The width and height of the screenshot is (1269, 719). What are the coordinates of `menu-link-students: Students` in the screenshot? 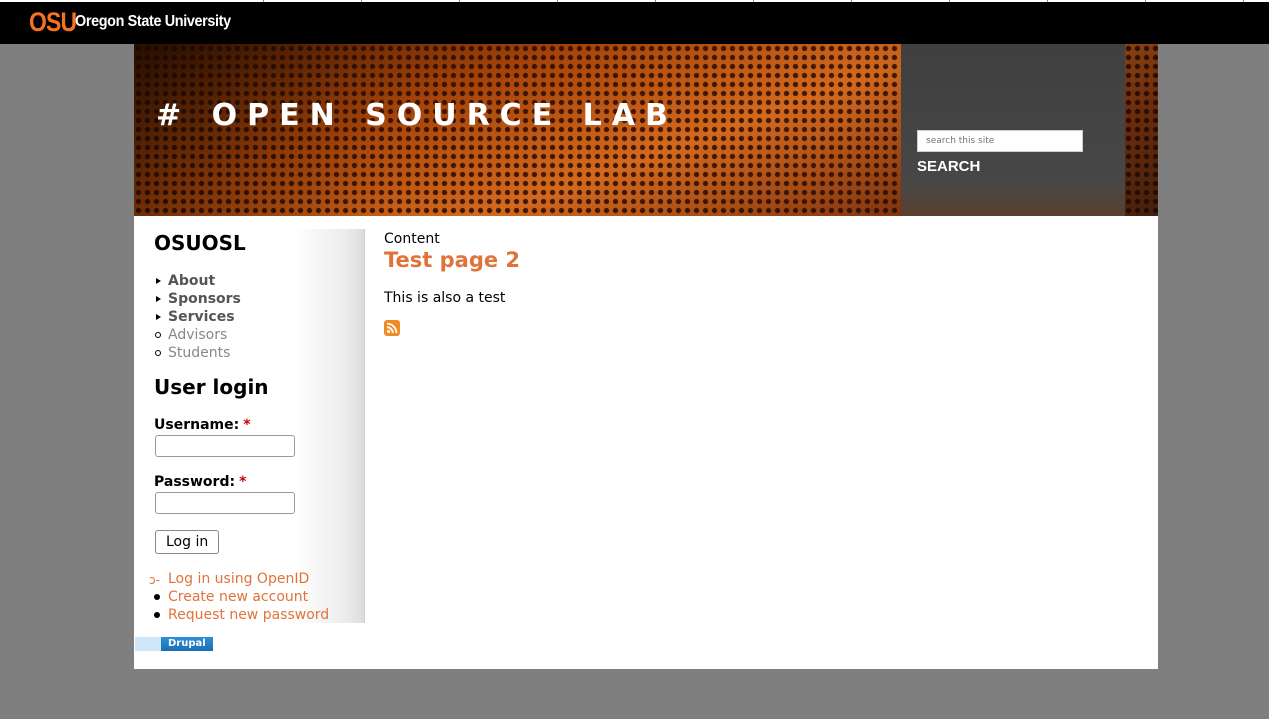 It's located at (199, 353).